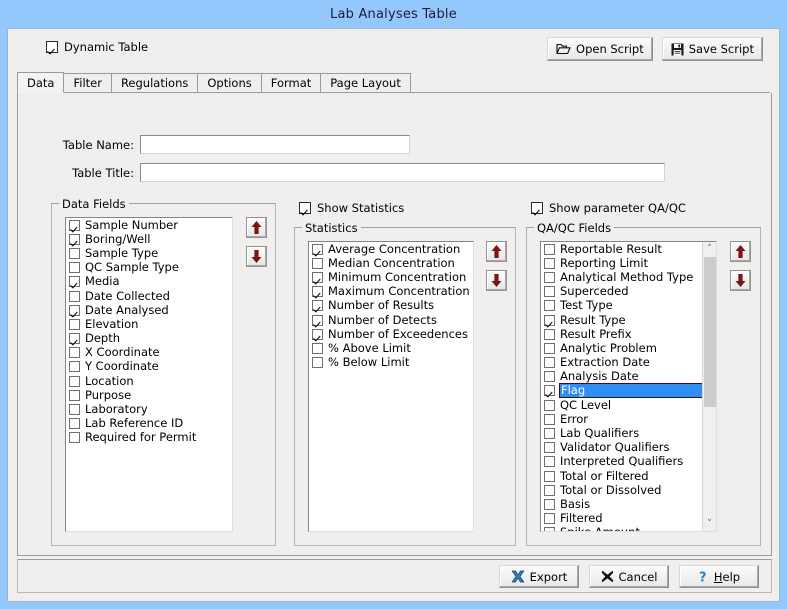  I want to click on qaqc-field-item: Result Type, so click(628, 320).